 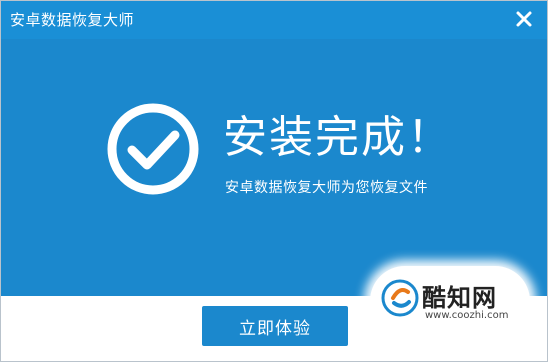 What do you see at coordinates (274, 20) in the screenshot?
I see `title-bar: 安卓数据恢复大师` at bounding box center [274, 20].